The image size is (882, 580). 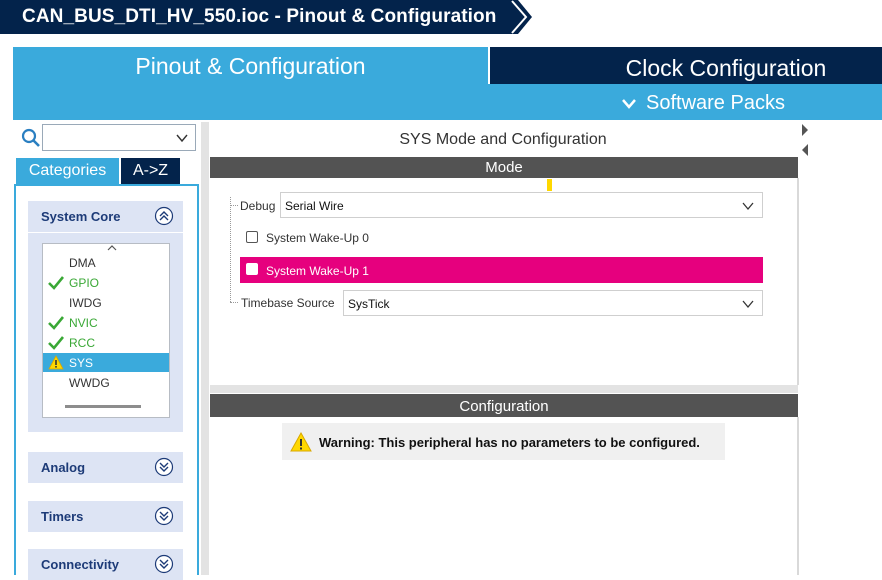 I want to click on chevron-up-icon, so click(x=112, y=248).